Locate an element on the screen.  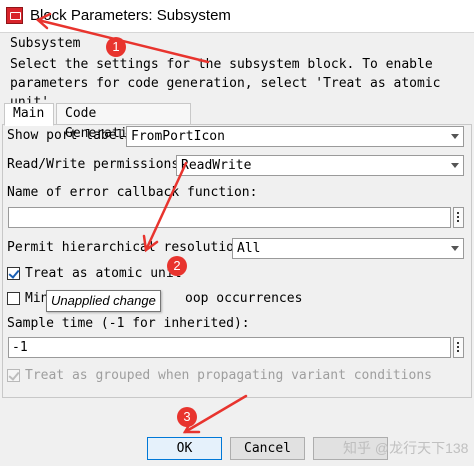
annotation-marker-1: 1 is located at coordinates (116, 47).